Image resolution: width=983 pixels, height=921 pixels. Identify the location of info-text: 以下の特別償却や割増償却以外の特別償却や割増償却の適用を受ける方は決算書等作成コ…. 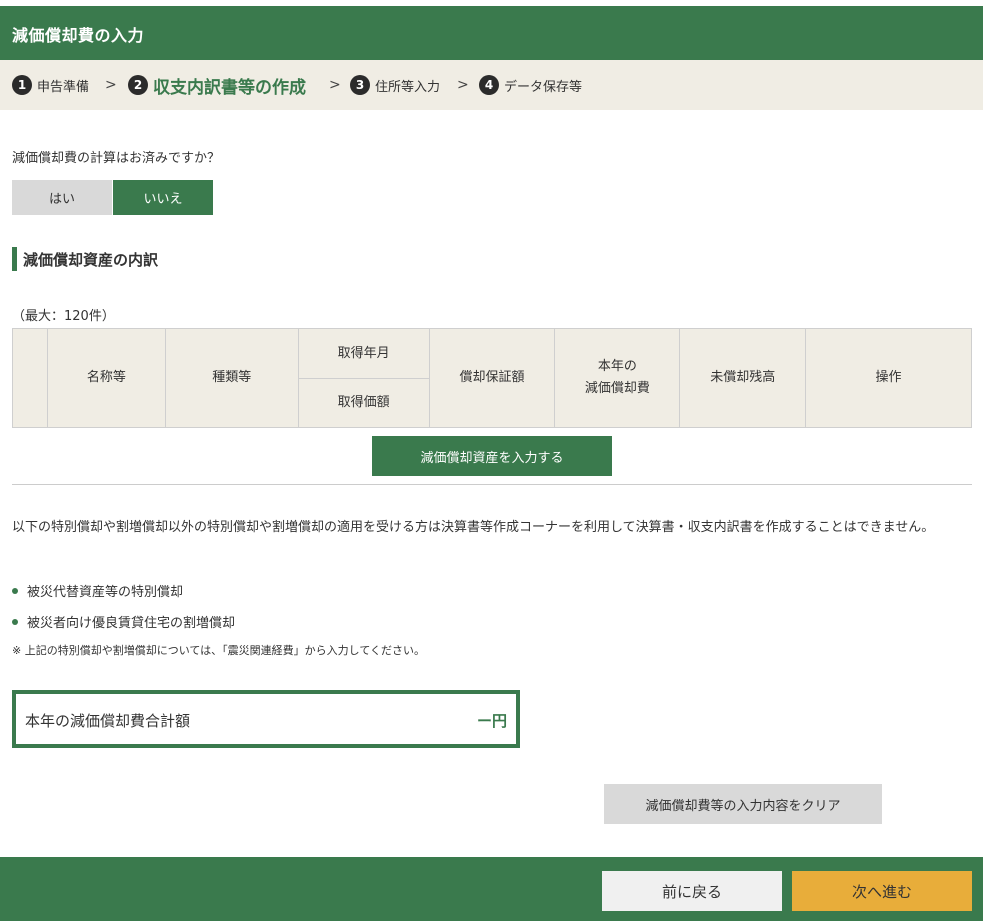
(473, 527).